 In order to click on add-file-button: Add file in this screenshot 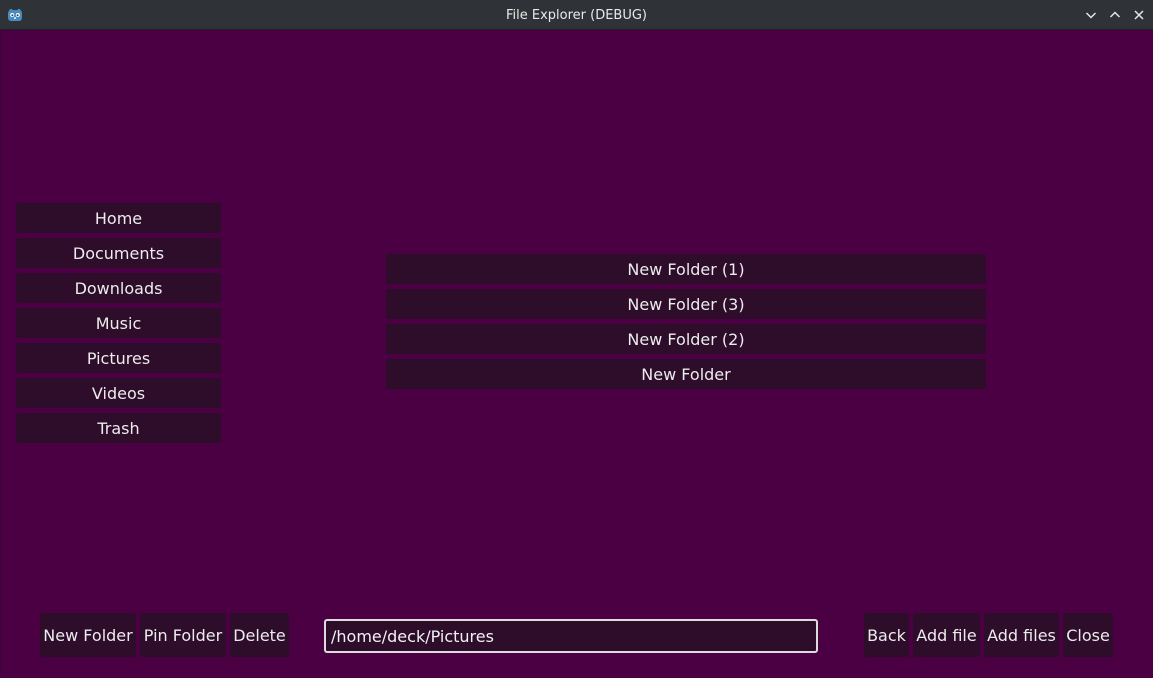, I will do `click(946, 635)`.